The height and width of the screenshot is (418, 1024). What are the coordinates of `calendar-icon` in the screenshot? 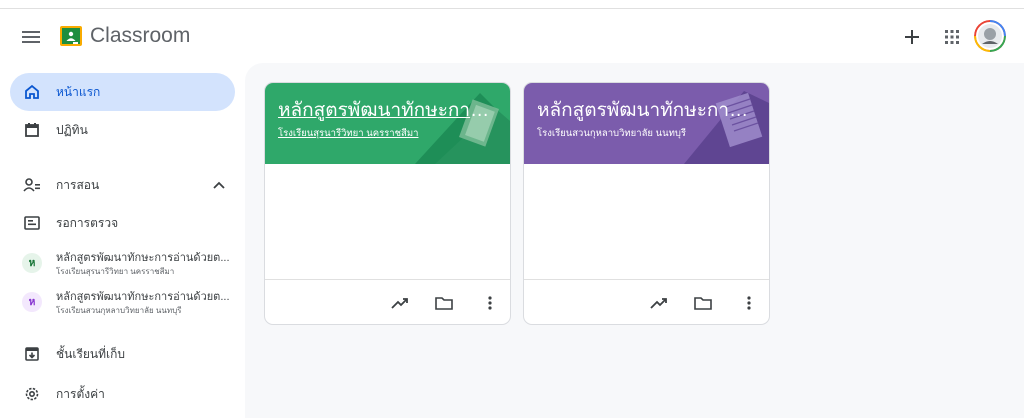 It's located at (32, 130).